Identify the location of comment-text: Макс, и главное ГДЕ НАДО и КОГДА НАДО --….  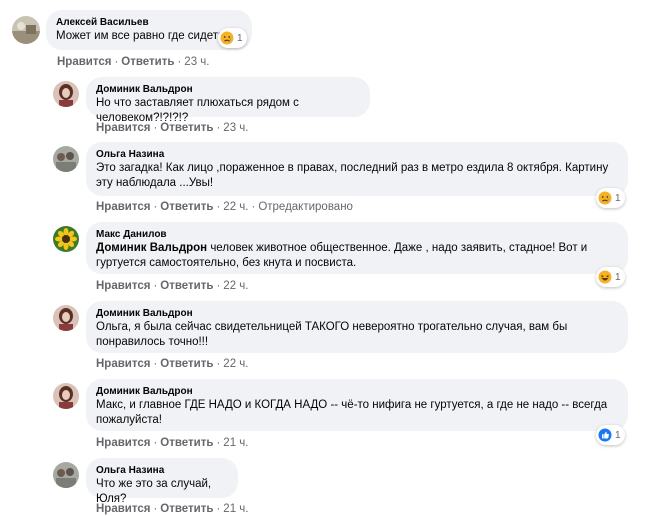
(352, 412).